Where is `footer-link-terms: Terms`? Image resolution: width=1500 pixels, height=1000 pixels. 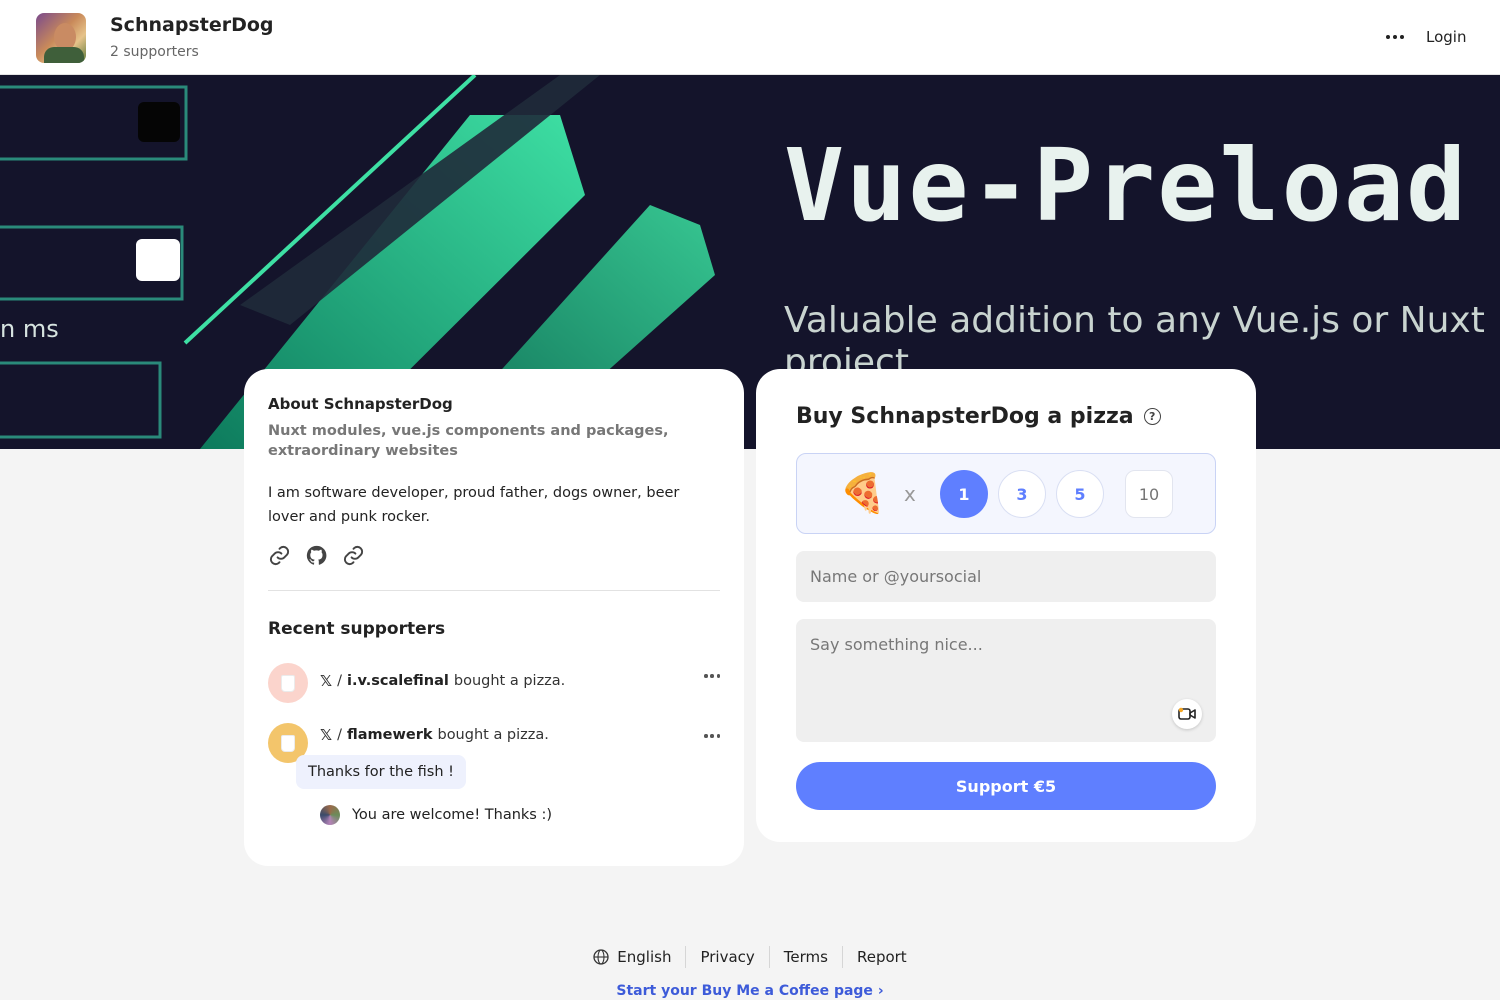
footer-link-terms: Terms is located at coordinates (805, 957).